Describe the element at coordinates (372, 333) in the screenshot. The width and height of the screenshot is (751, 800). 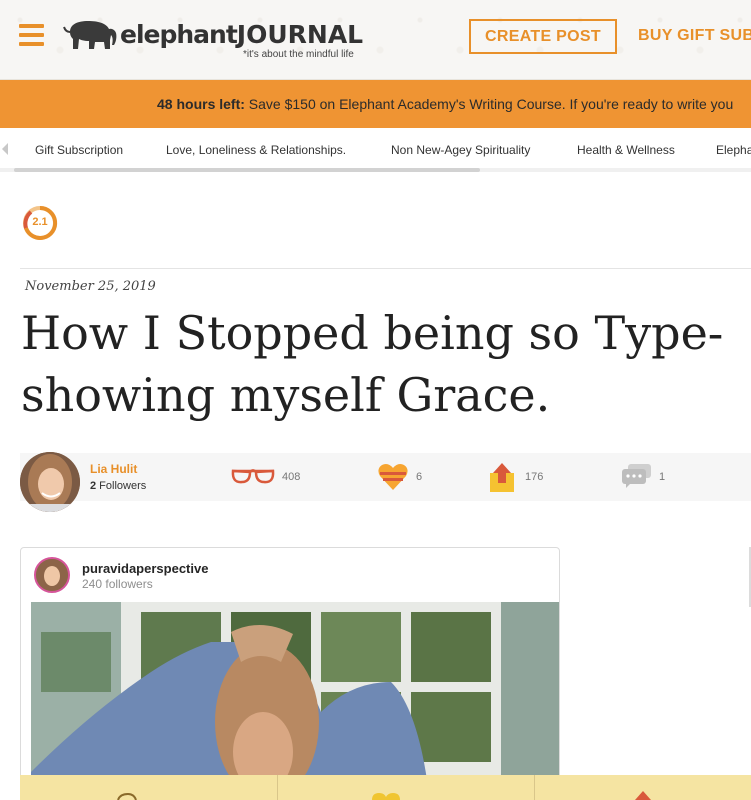
I see `article-title-line-1: How I Stopped being so Type-` at that location.